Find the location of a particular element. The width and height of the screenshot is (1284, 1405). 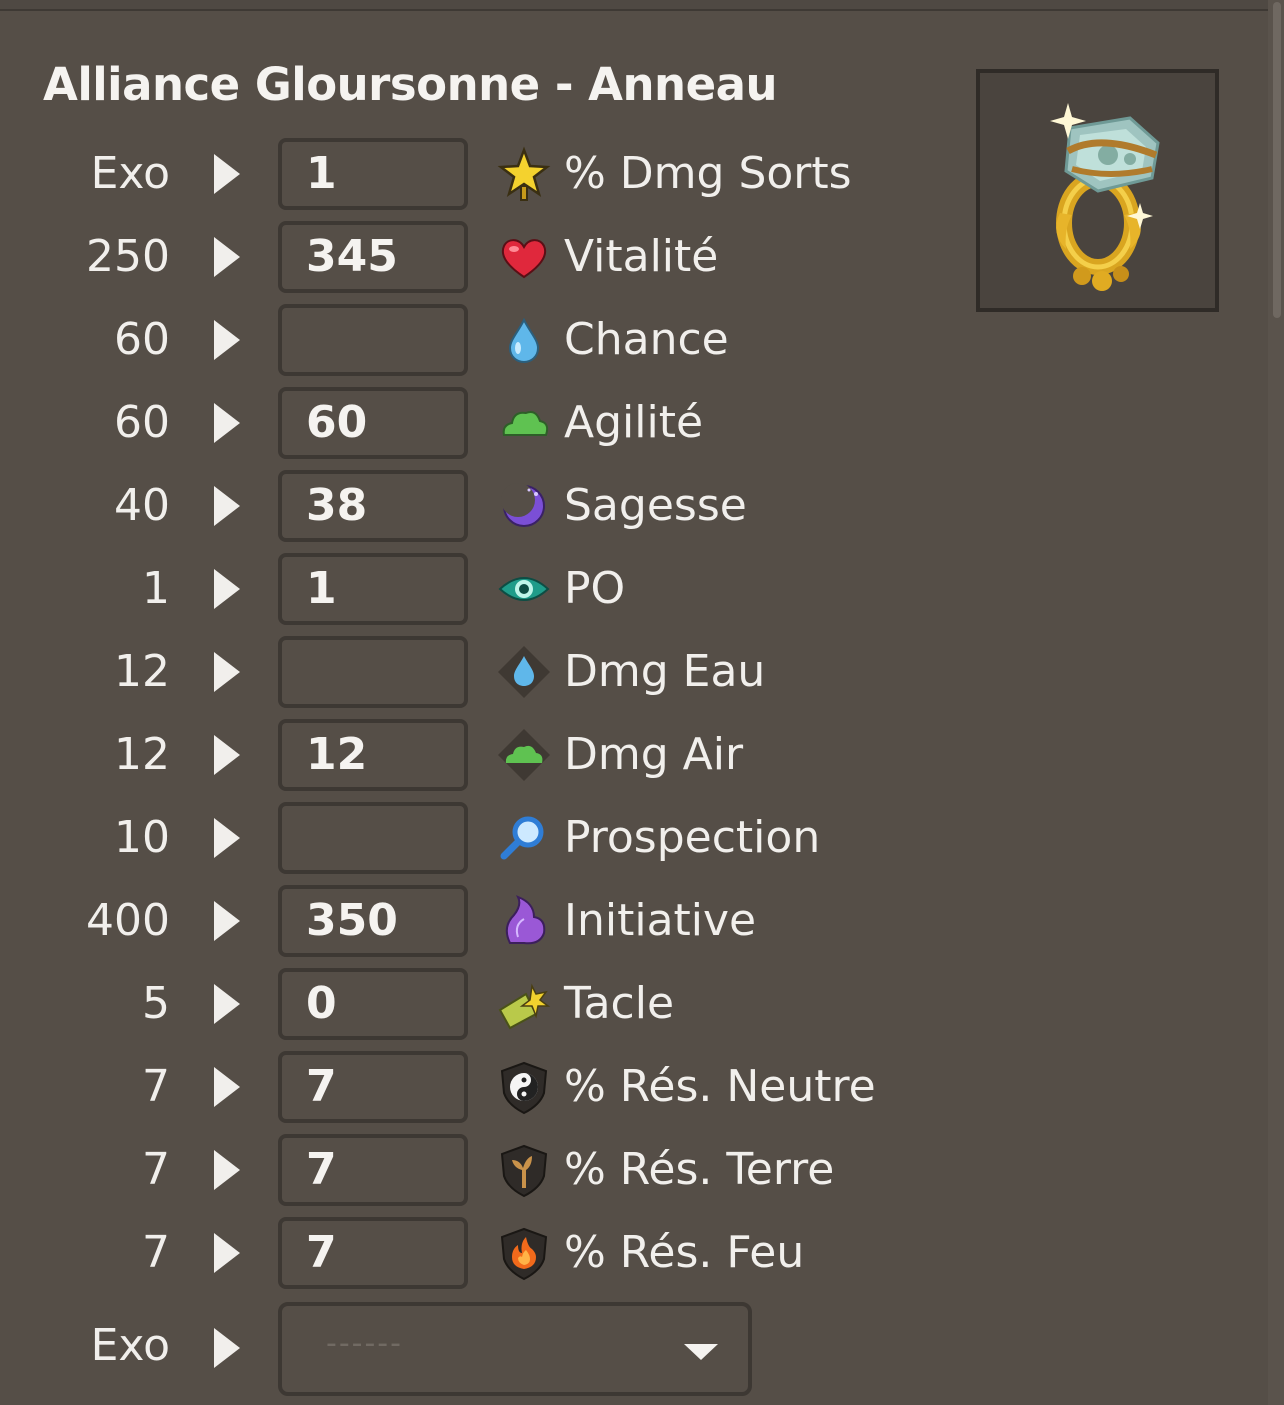

stat-label: PO is located at coordinates (595, 588).